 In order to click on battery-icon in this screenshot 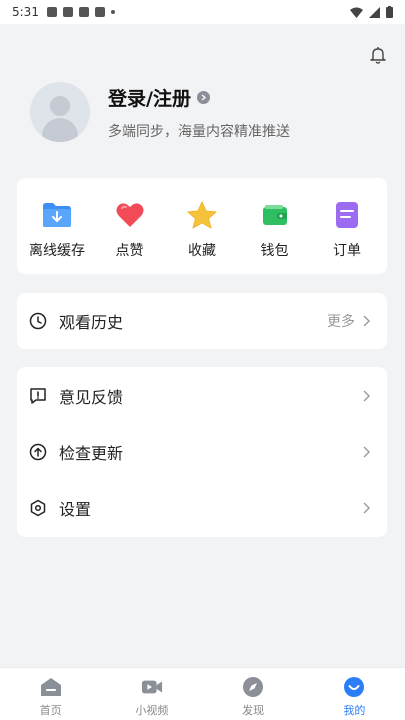, I will do `click(389, 12)`.